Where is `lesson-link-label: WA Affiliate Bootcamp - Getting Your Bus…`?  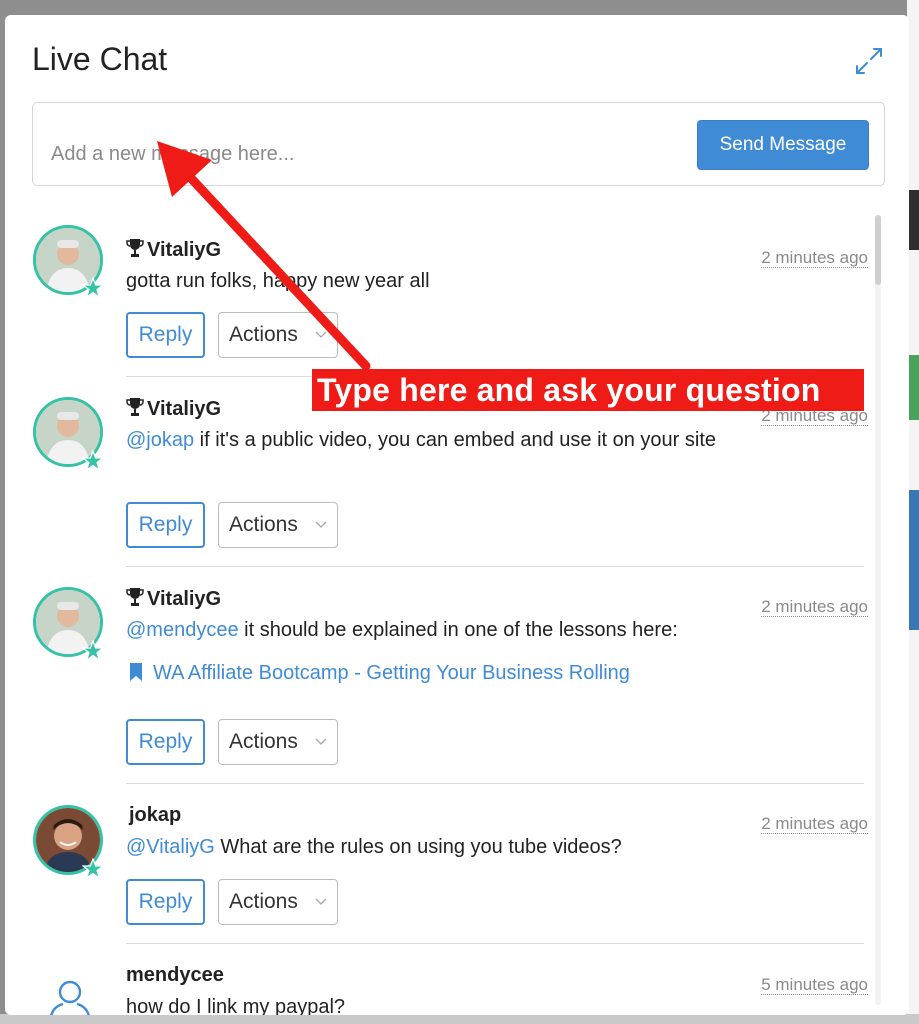
lesson-link-label: WA Affiliate Bootcamp - Getting Your Bus… is located at coordinates (391, 673).